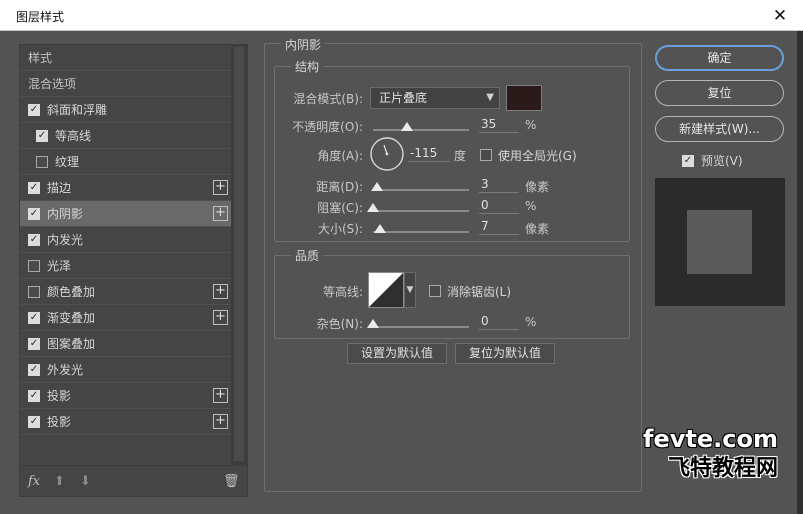  What do you see at coordinates (126, 136) in the screenshot?
I see `style-list-item: ✓ 等高线` at bounding box center [126, 136].